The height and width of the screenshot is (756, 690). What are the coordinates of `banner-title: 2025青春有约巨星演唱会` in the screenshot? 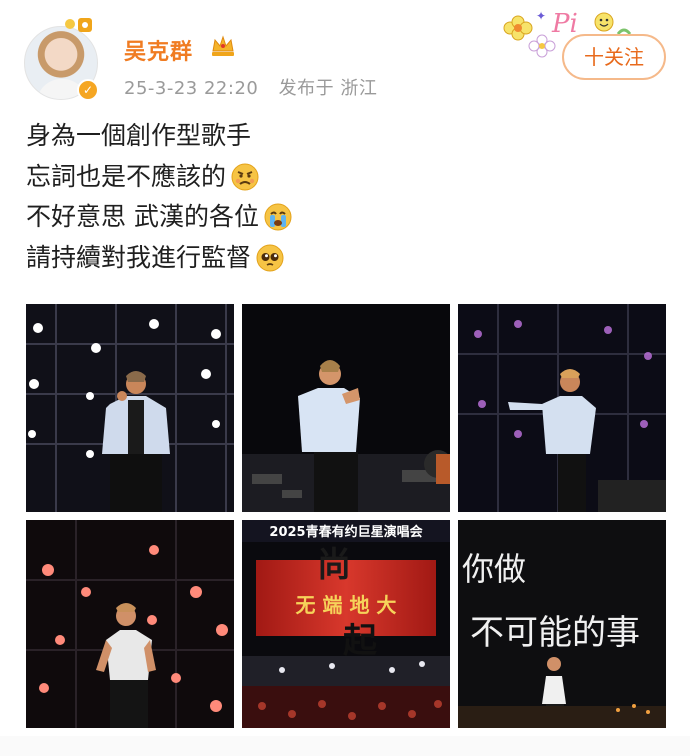 It's located at (346, 532).